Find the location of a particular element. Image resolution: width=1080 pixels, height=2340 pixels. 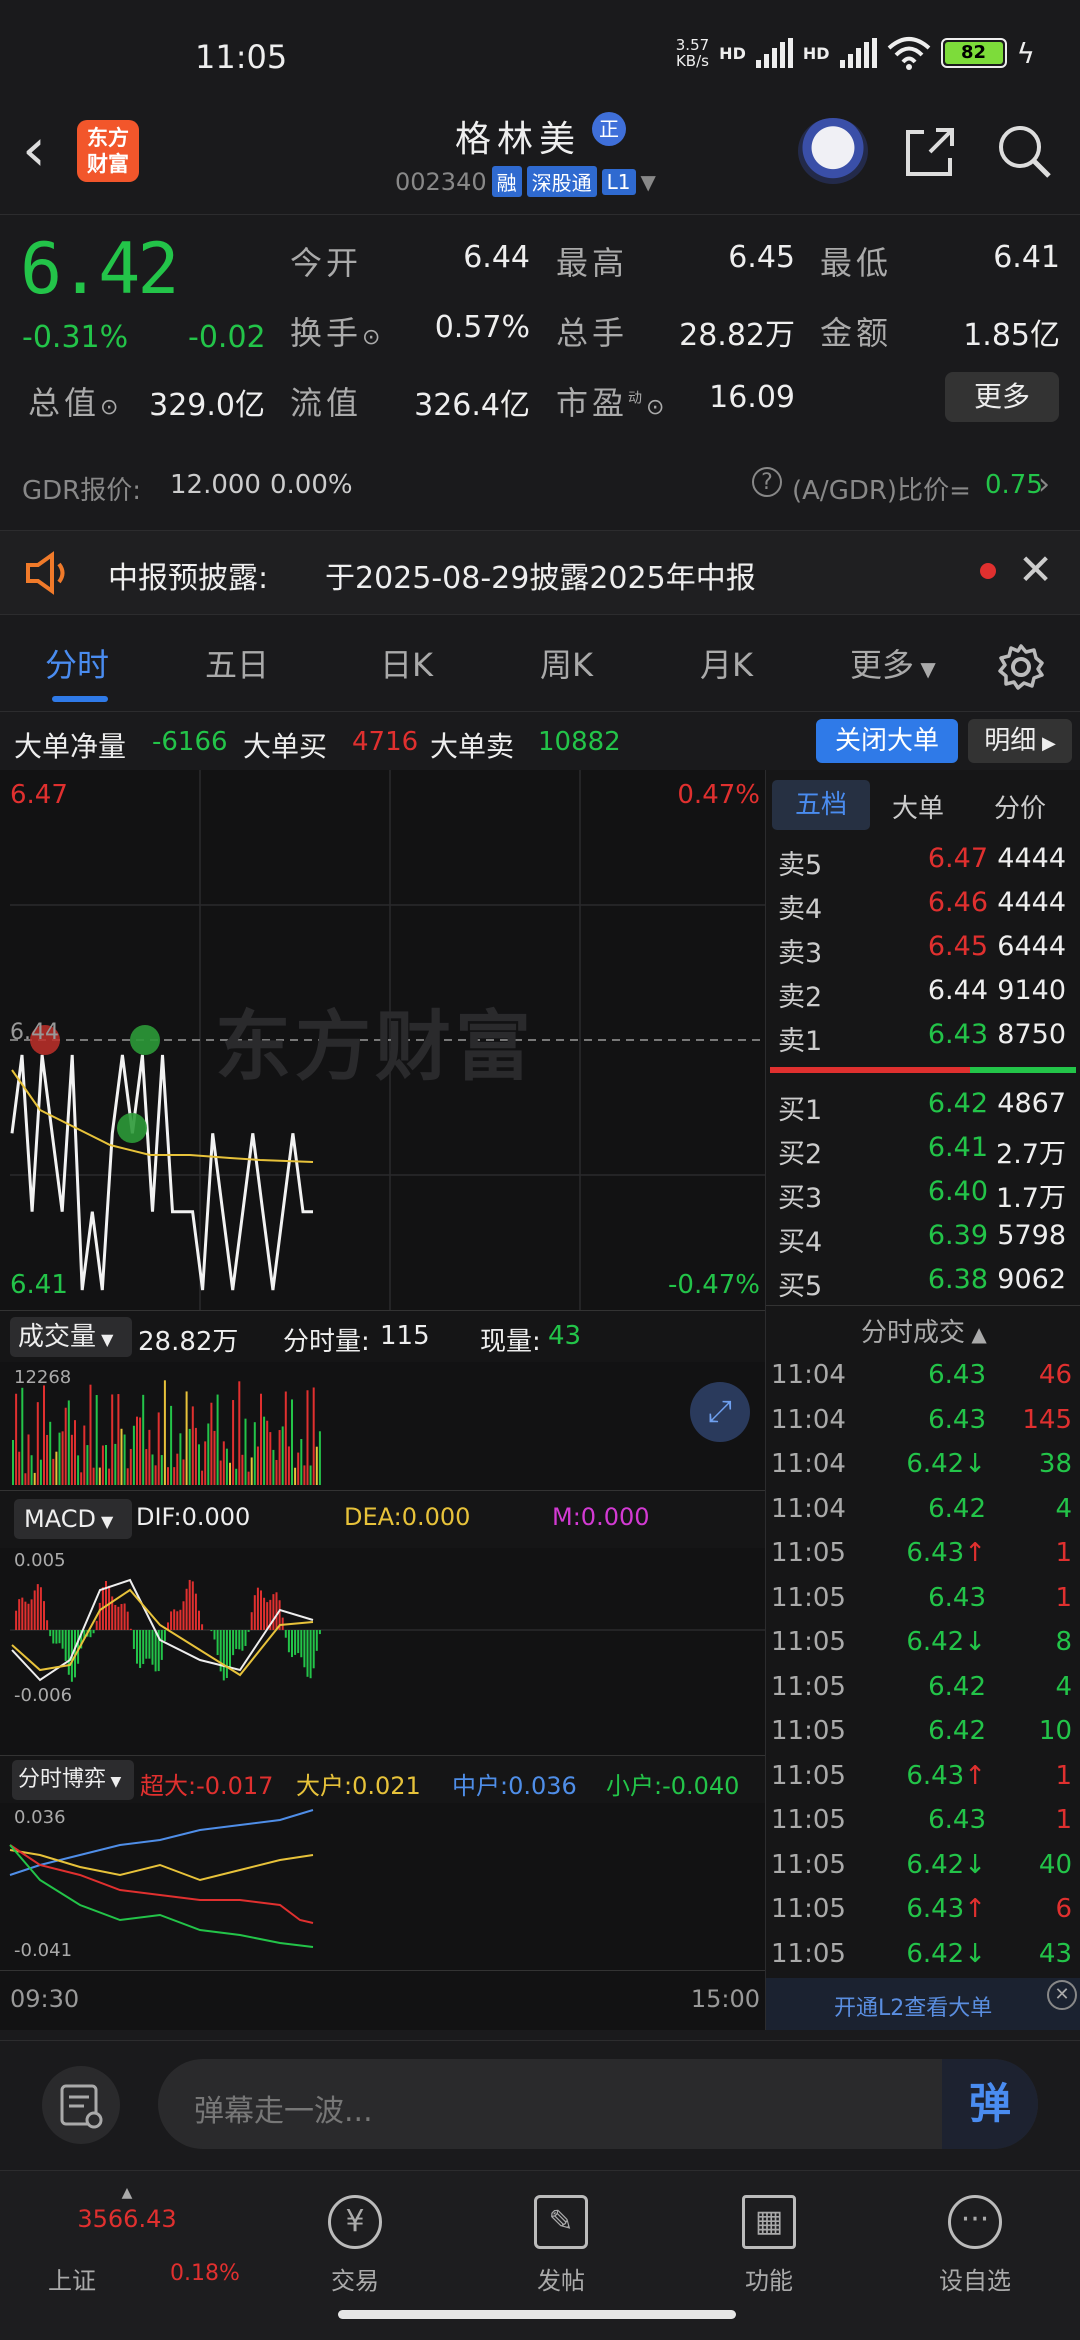

tab-five-day: 五日 is located at coordinates (237, 663).